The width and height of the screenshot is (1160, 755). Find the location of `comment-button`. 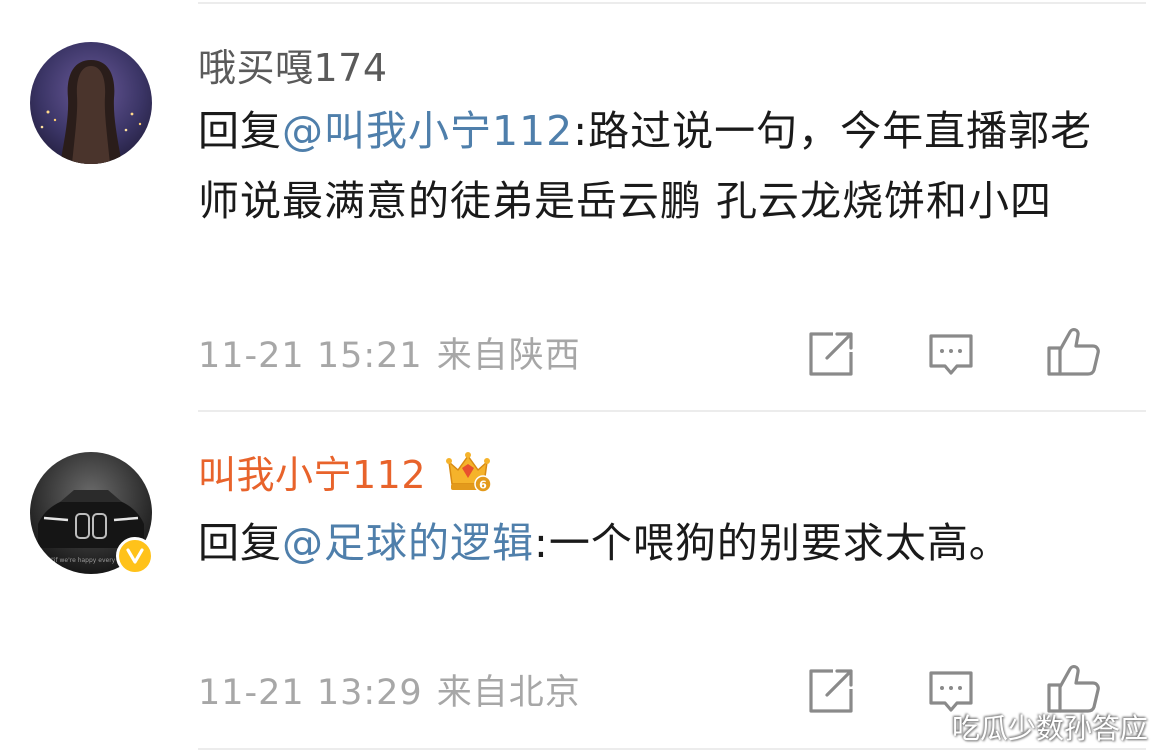

comment-button is located at coordinates (951, 354).